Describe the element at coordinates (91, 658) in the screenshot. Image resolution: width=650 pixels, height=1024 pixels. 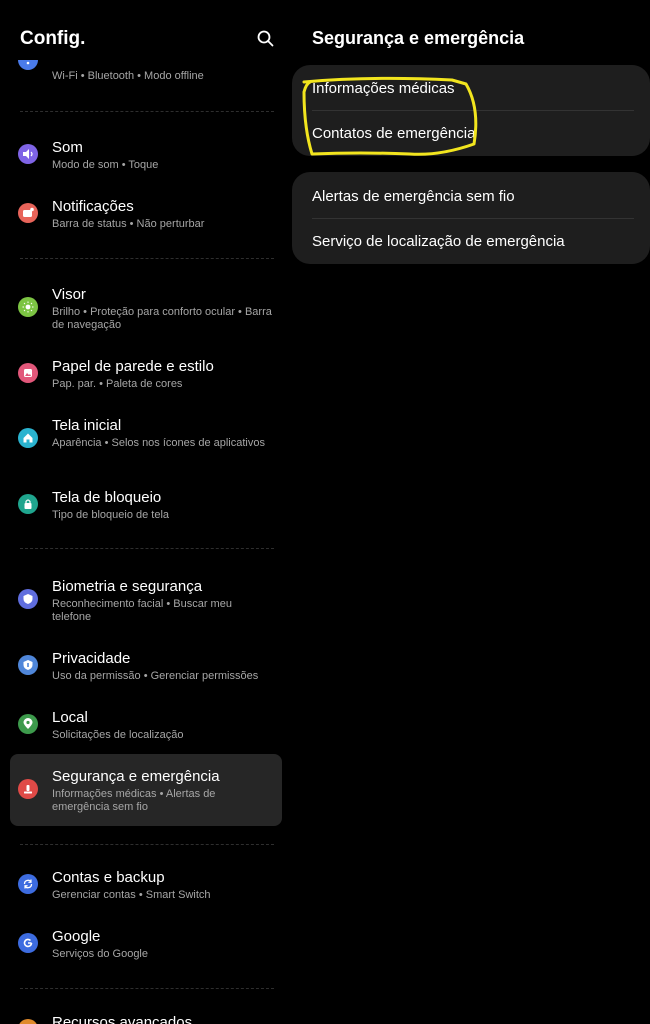
I see `settings-item-title: Privacidade` at that location.